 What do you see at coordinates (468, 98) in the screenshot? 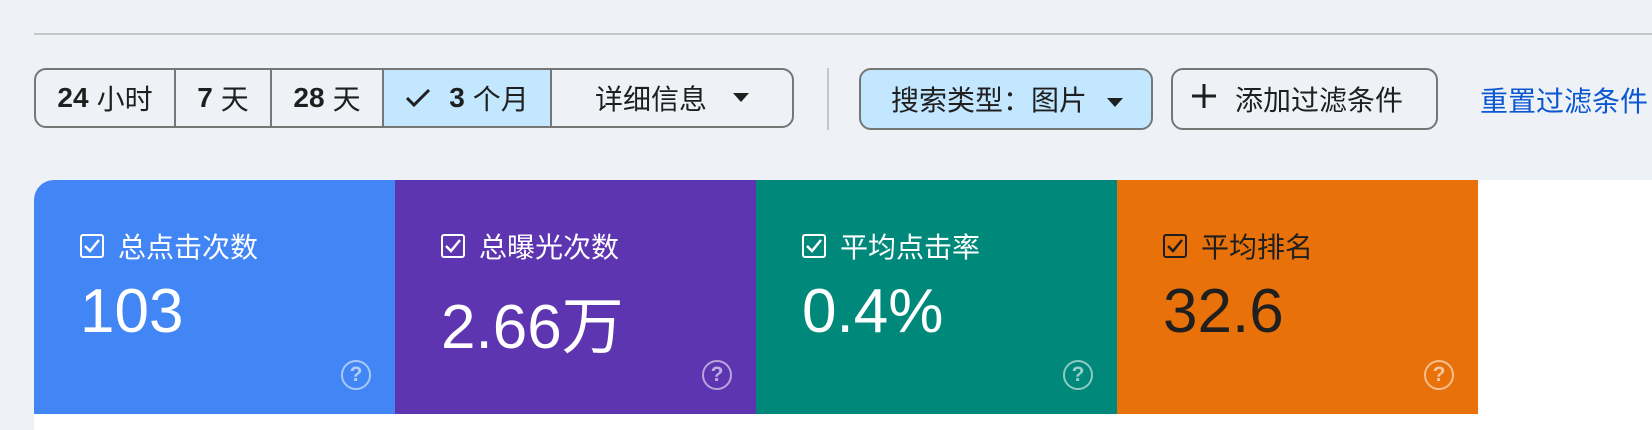
I see `date-option-3m: 3 个月` at bounding box center [468, 98].